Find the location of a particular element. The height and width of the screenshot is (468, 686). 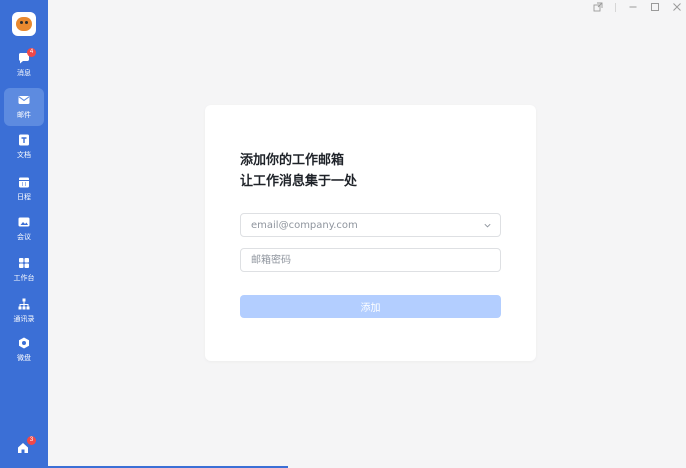

pop-out-icon is located at coordinates (598, 7).